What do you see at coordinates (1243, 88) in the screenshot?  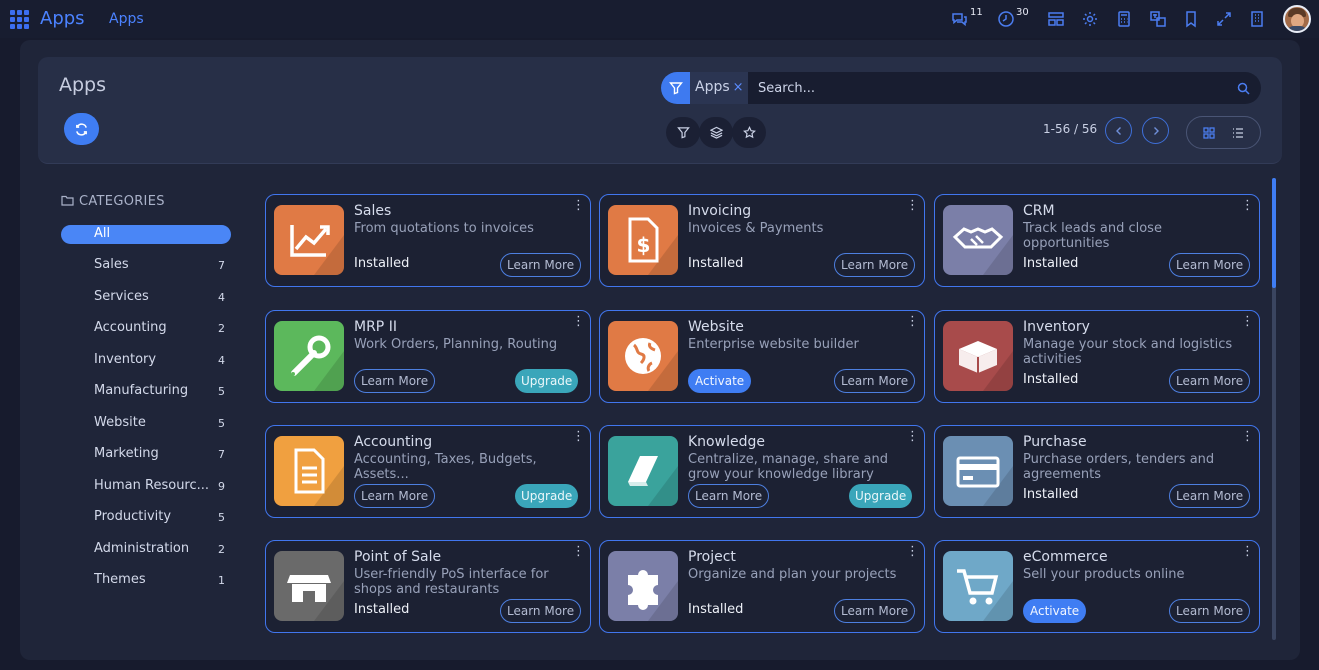 I see `search-icon` at bounding box center [1243, 88].